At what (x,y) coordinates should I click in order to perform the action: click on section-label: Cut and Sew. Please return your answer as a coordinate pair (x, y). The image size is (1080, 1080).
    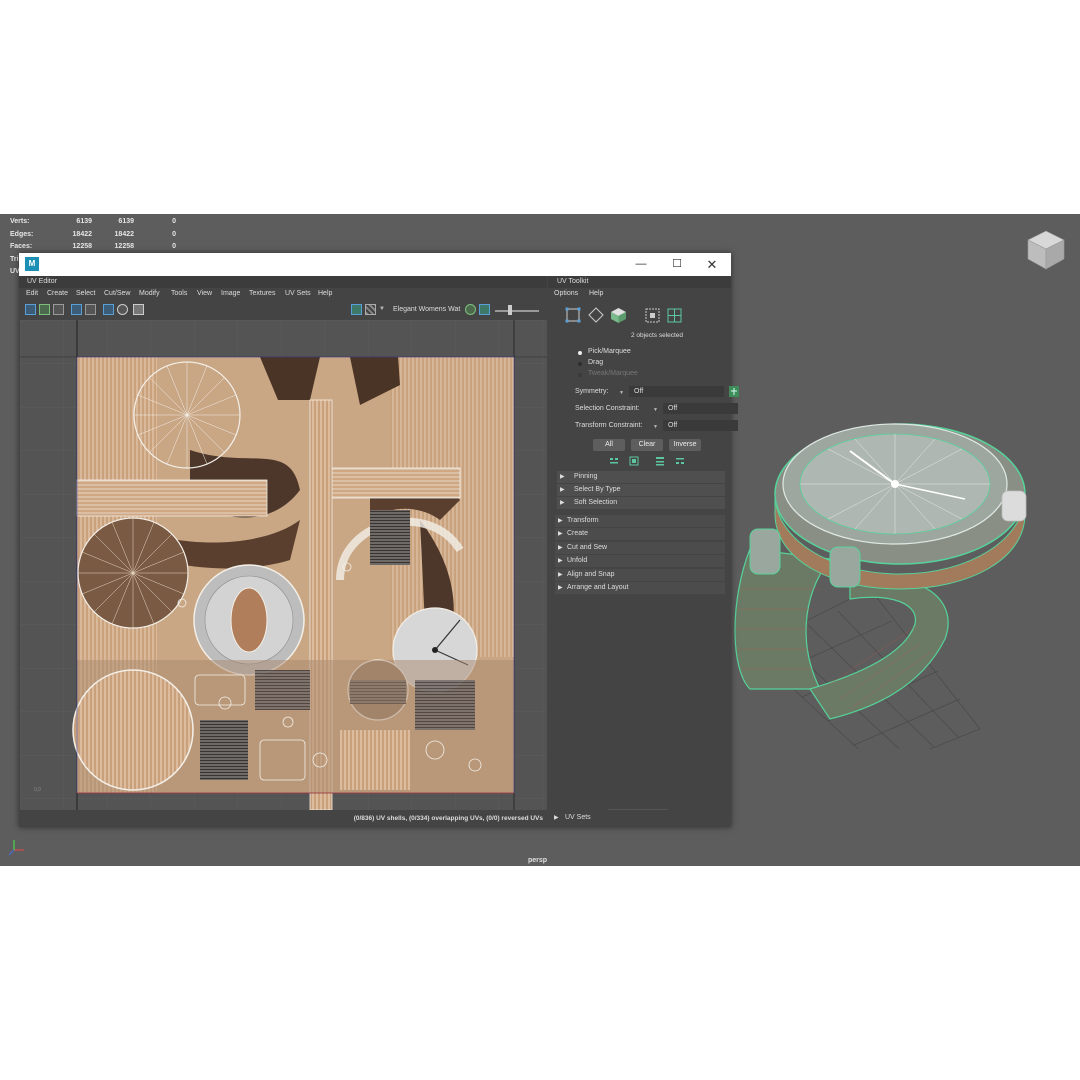
    Looking at the image, I should click on (587, 547).